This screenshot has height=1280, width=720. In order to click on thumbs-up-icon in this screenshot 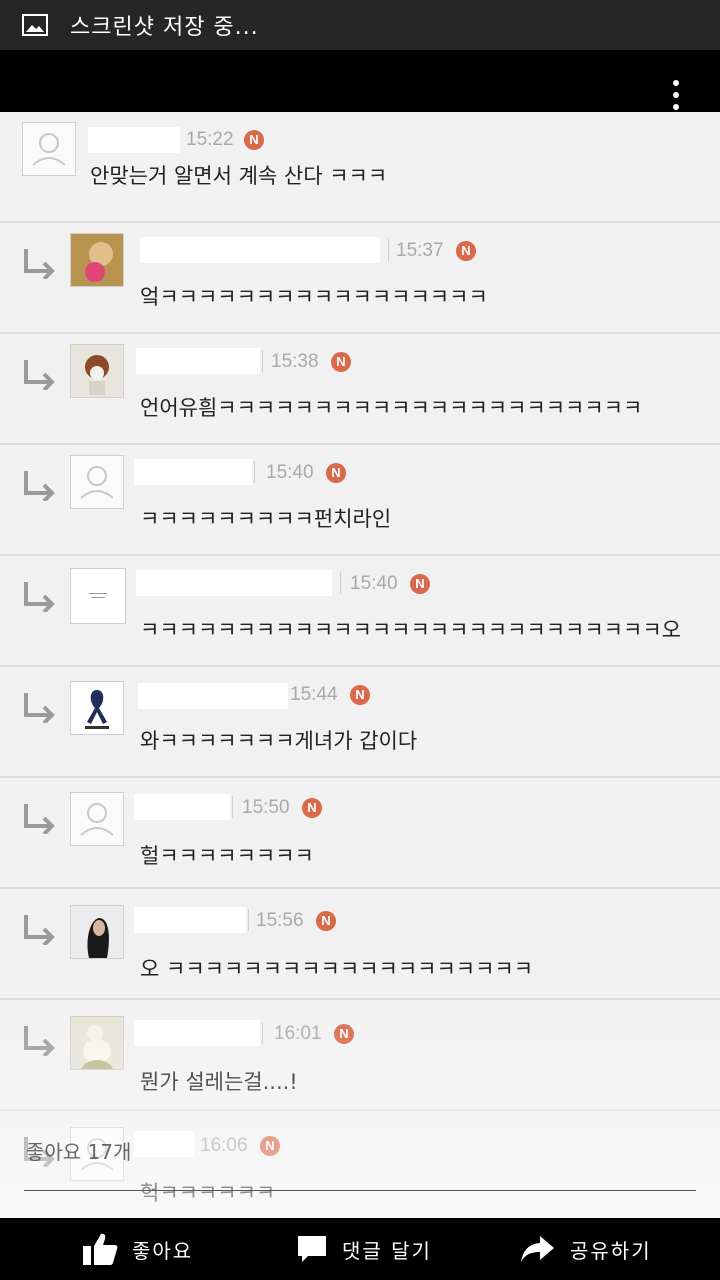, I will do `click(100, 1249)`.